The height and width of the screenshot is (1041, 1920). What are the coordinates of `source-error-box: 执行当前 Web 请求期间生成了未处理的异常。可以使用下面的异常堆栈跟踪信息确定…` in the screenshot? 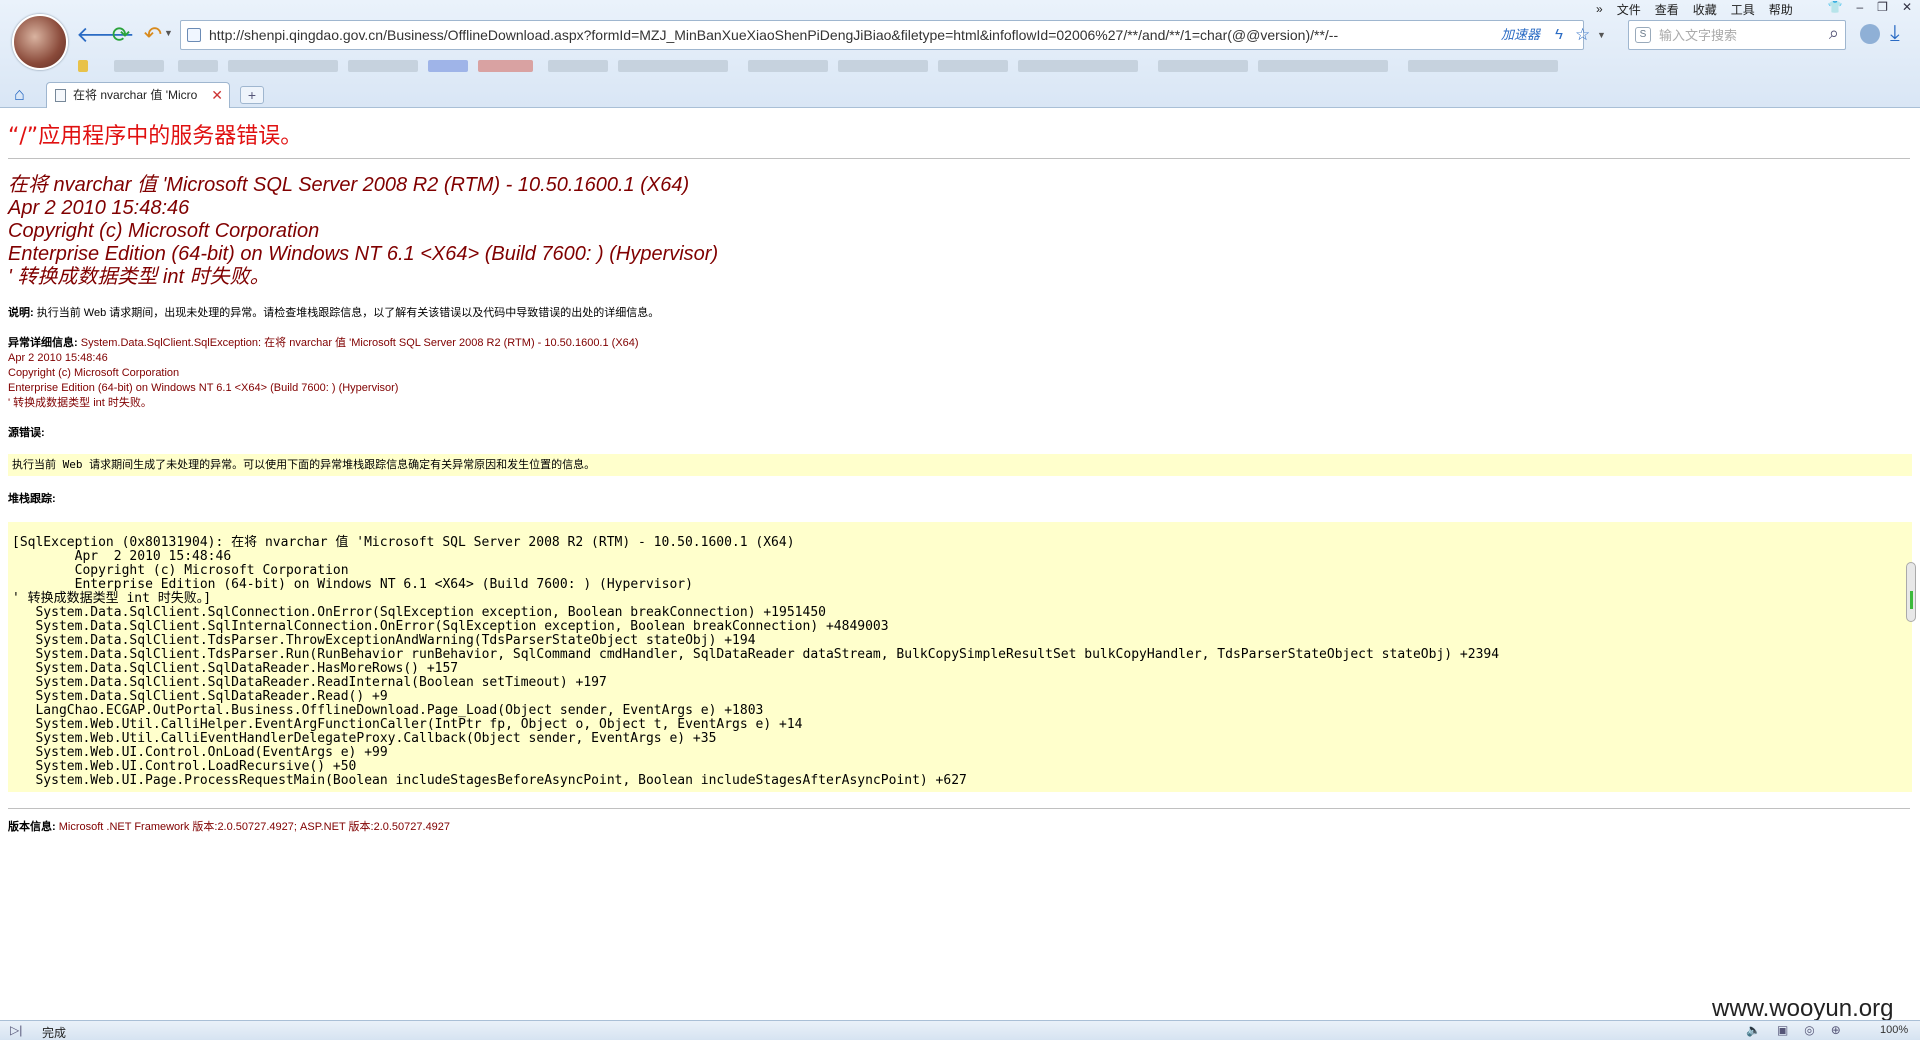 It's located at (960, 465).